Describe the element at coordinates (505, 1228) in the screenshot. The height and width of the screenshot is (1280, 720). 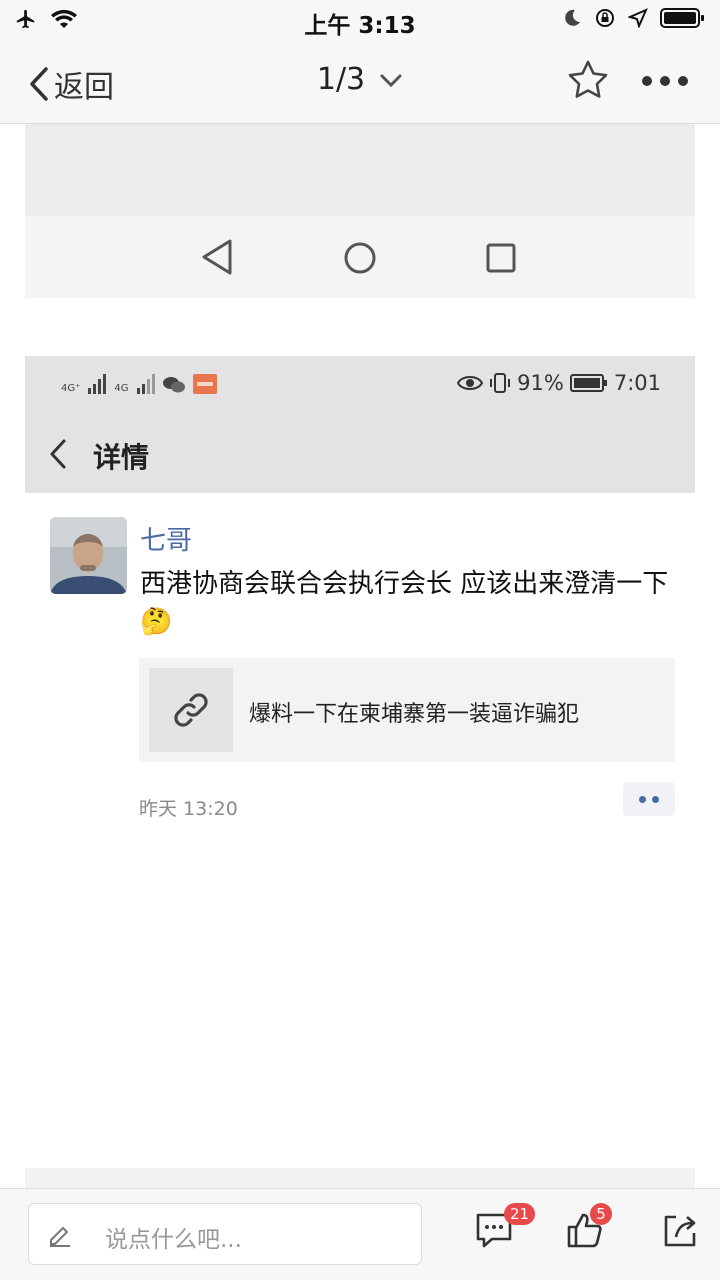
I see `comments-button: 21` at that location.